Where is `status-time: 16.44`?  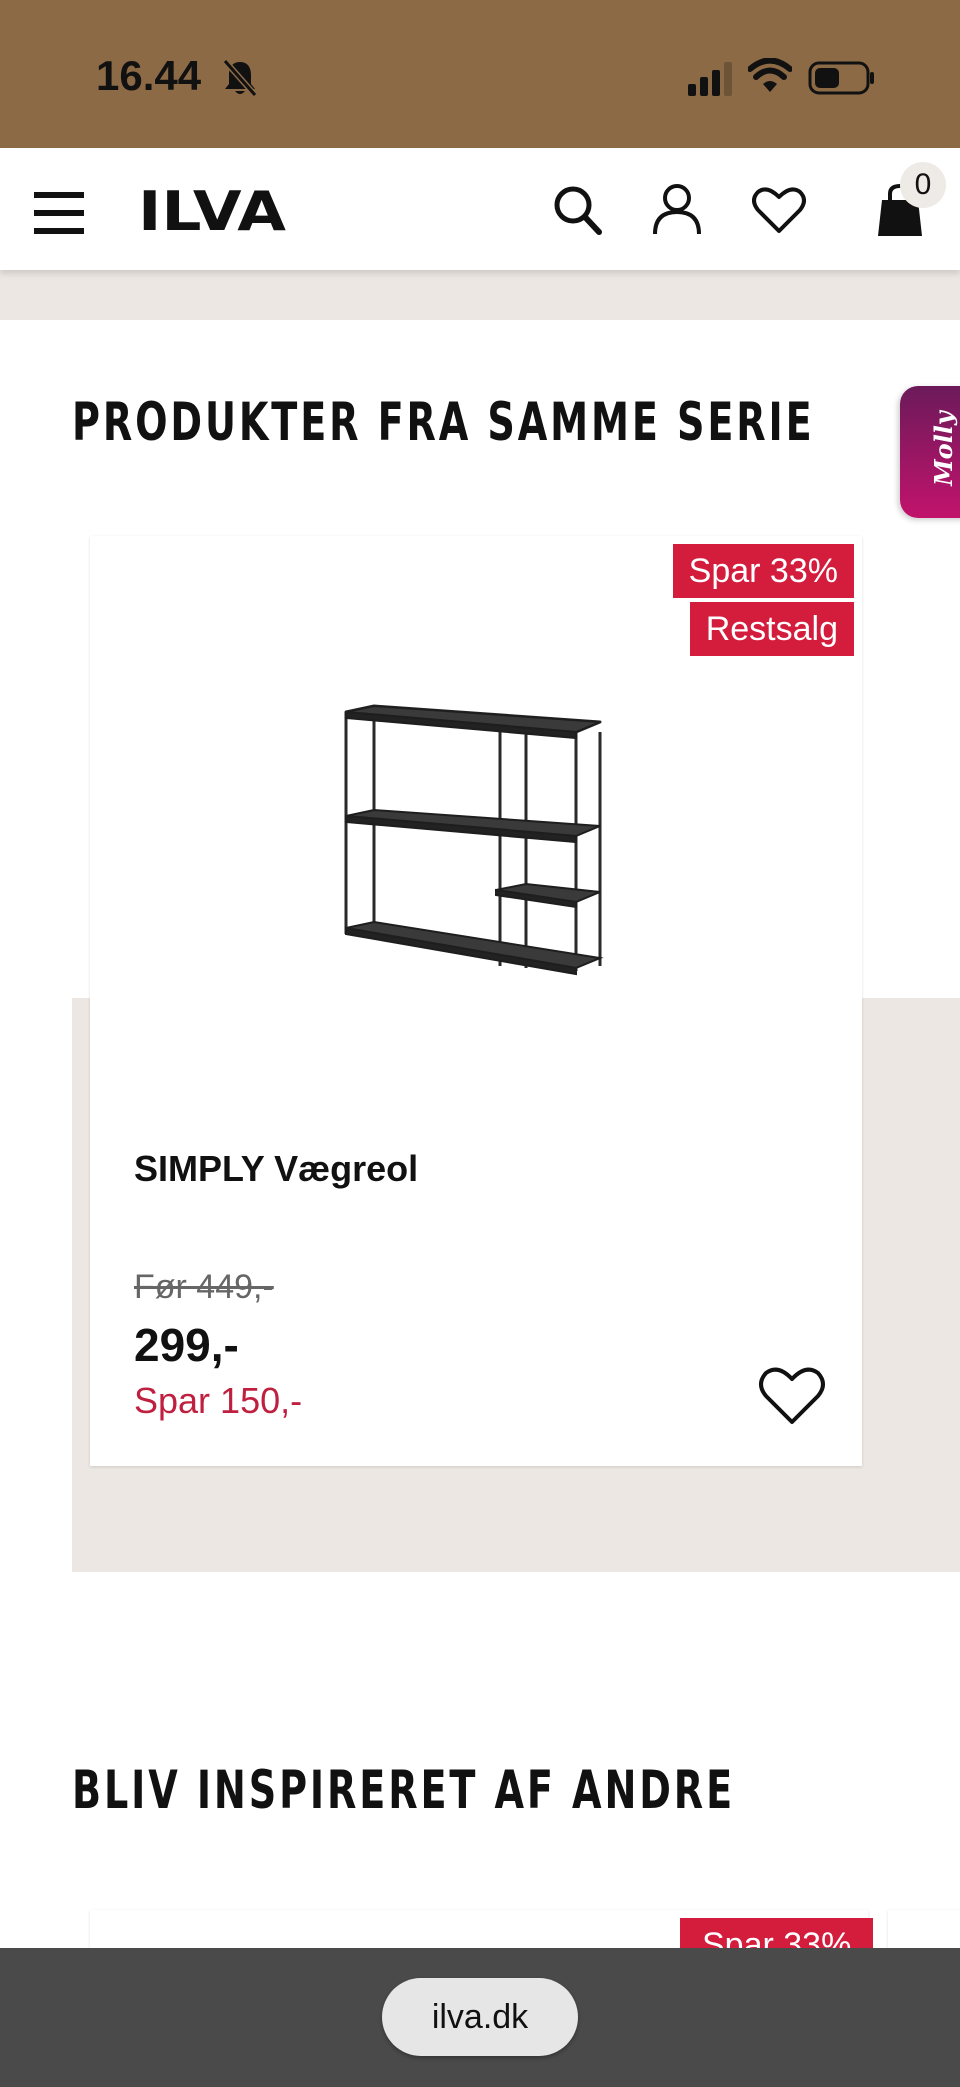
status-time: 16.44 is located at coordinates (149, 75).